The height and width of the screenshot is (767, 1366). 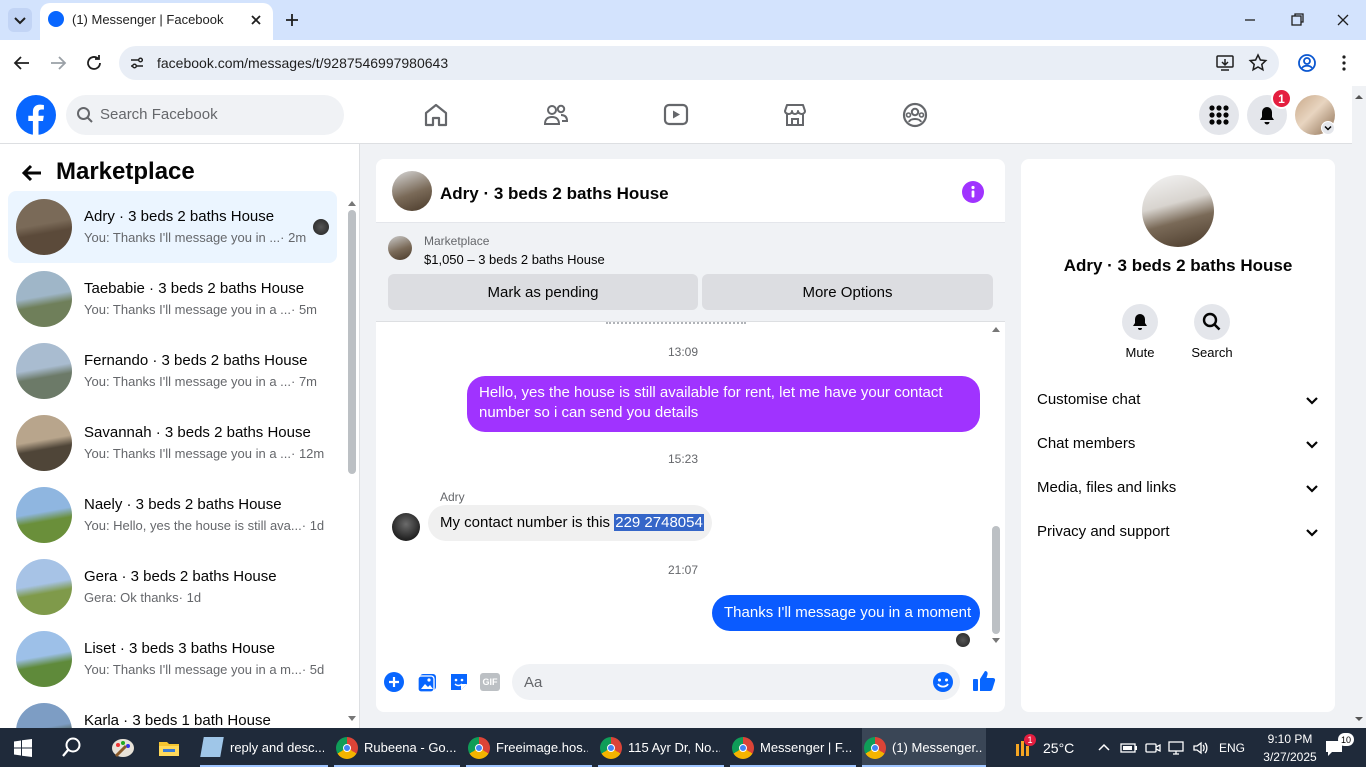 What do you see at coordinates (1178, 401) in the screenshot?
I see `info-row: Customise chat` at bounding box center [1178, 401].